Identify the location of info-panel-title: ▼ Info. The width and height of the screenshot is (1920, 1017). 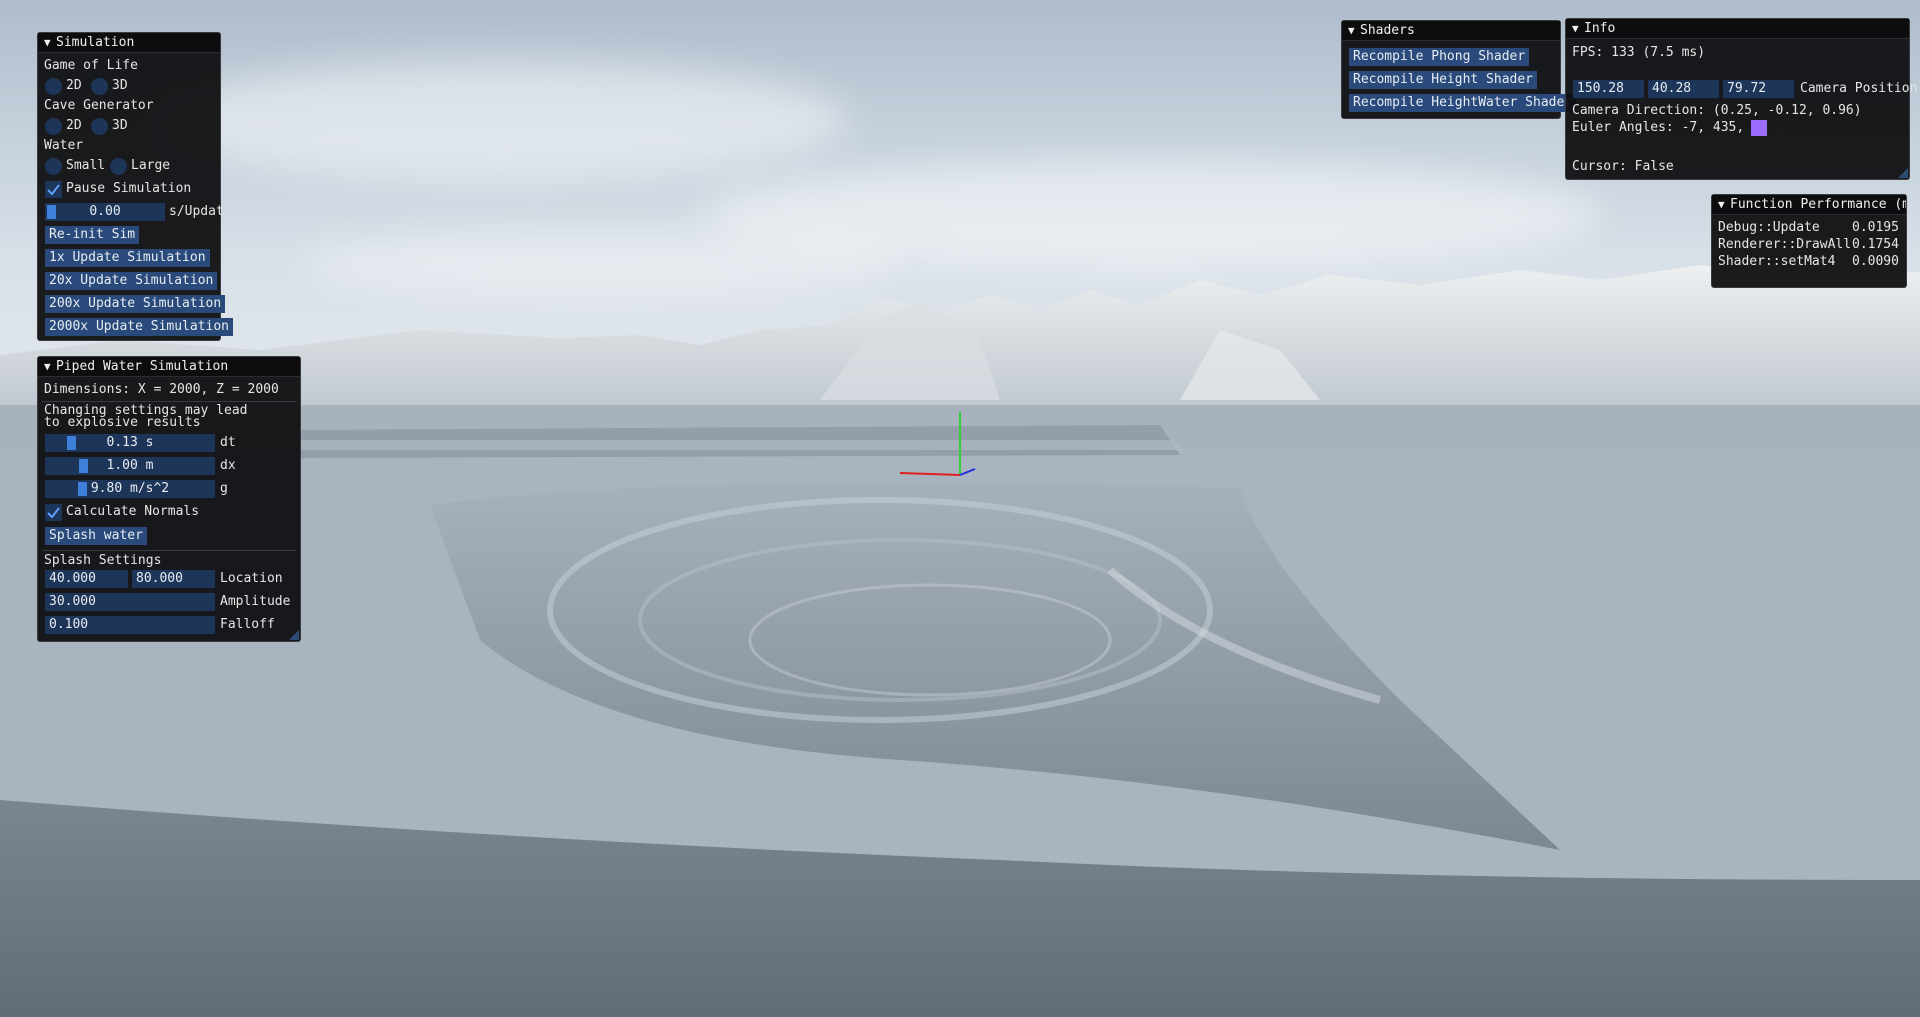
(1737, 29).